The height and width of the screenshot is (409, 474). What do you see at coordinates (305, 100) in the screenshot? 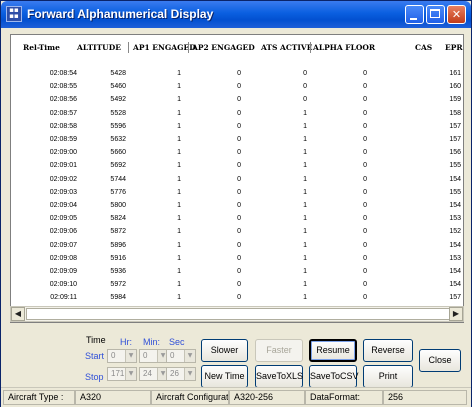
I see `cell-ats-active: 0` at bounding box center [305, 100].